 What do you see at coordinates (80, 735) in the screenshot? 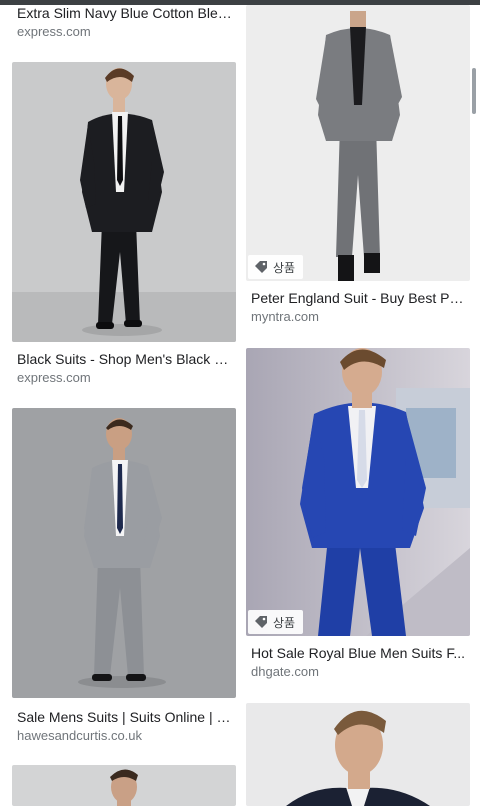
I see `result-source: hawesandcurtis.co.uk` at bounding box center [80, 735].